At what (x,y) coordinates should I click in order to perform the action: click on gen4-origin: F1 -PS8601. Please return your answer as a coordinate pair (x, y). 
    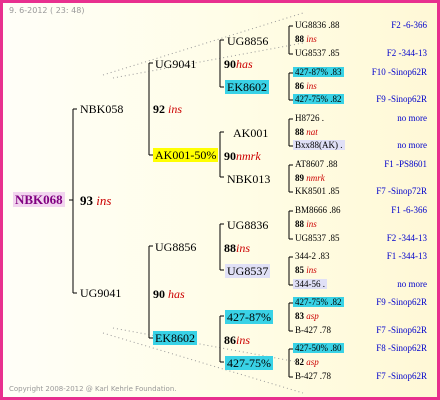
    Looking at the image, I should click on (405, 164).